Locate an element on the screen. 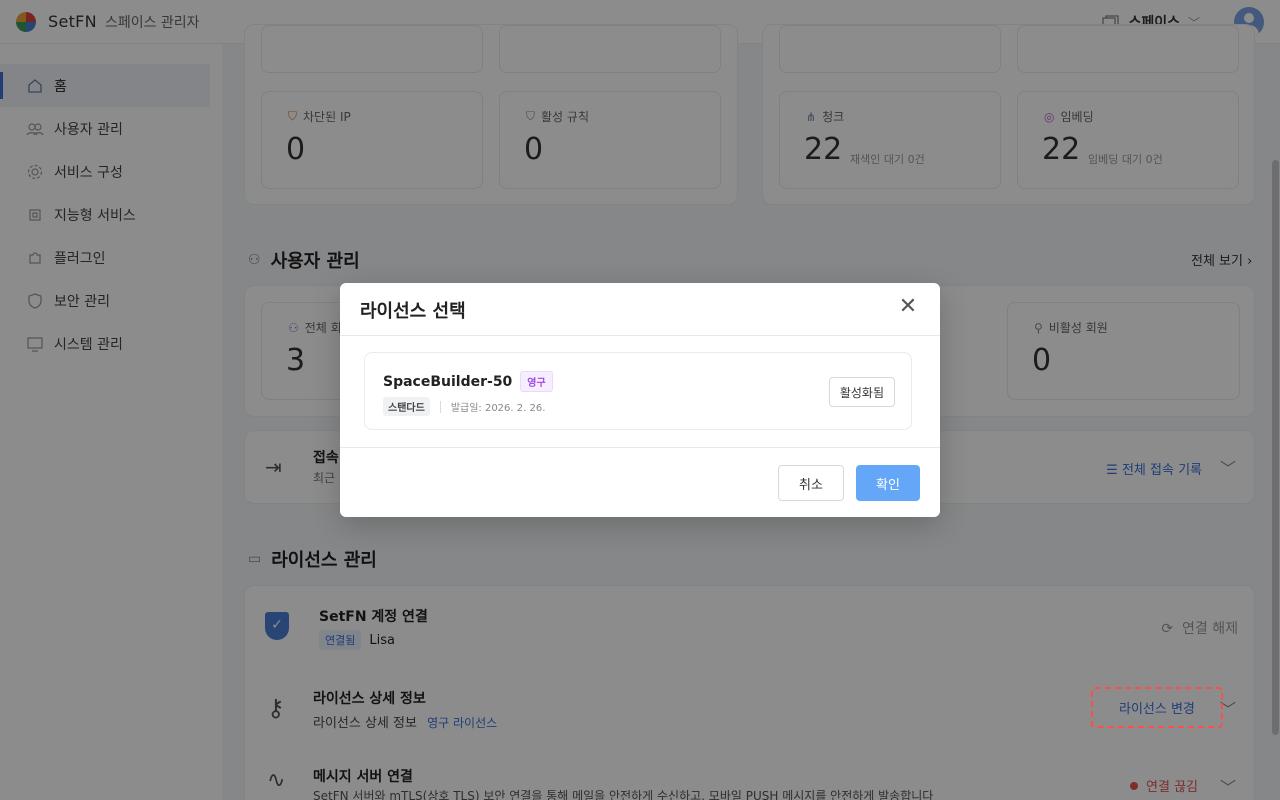 Image resolution: width=1280 pixels, height=800 pixels. license-name: SpaceBuilder-50 is located at coordinates (448, 381).